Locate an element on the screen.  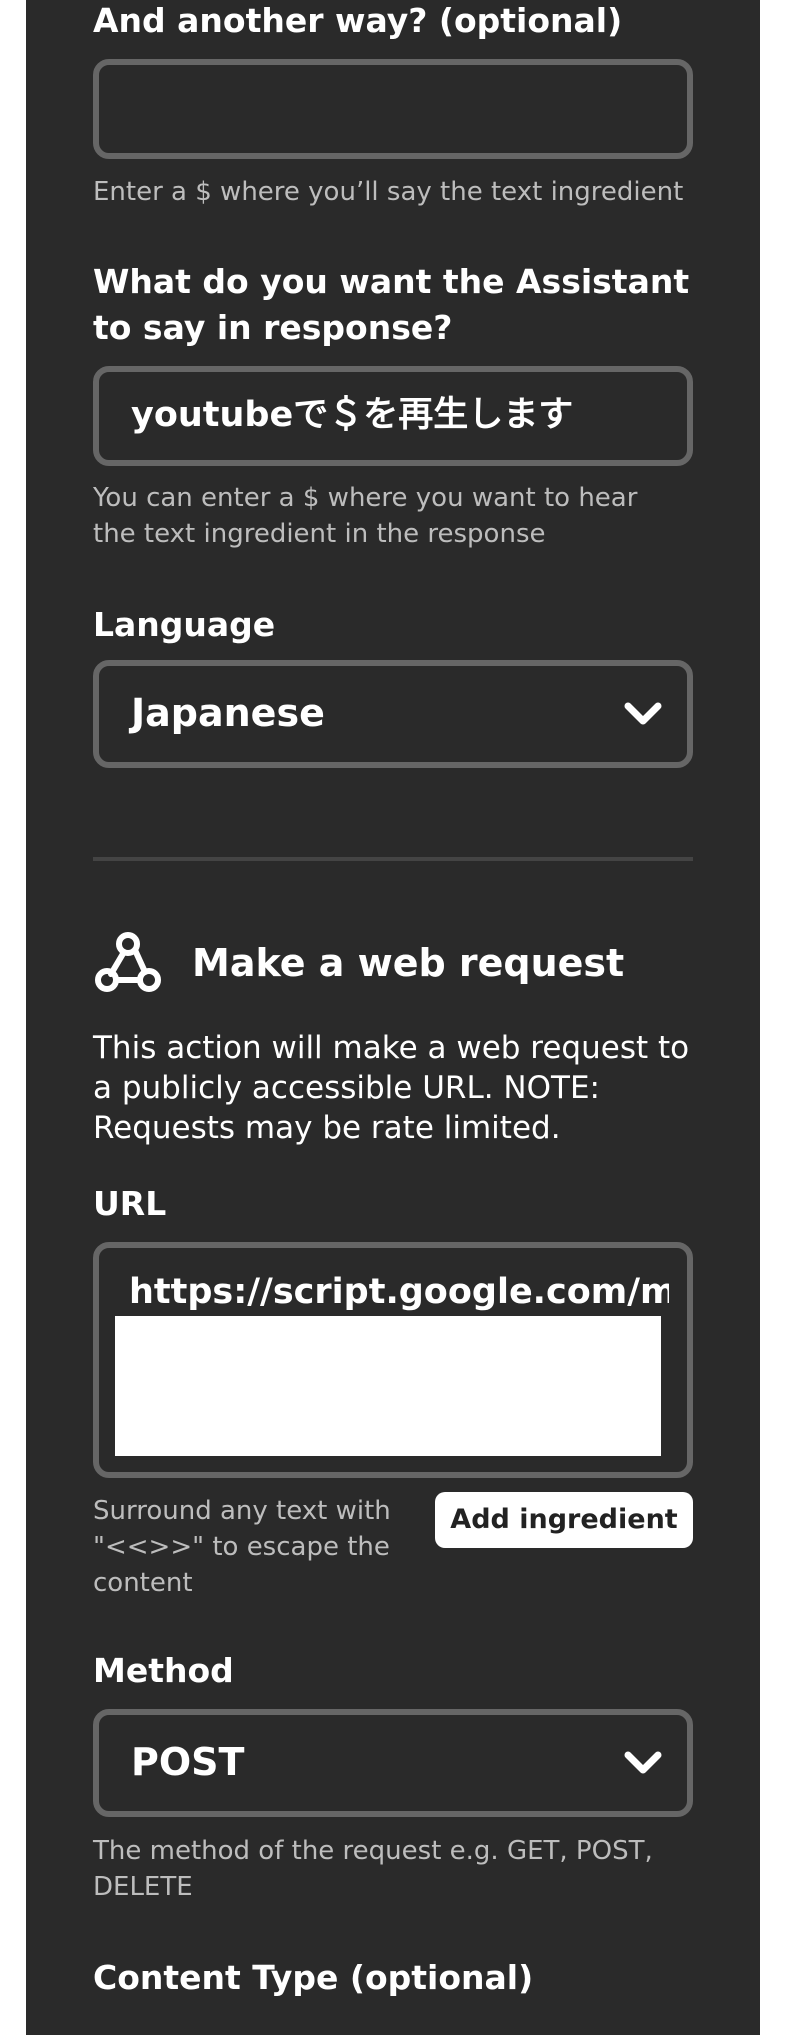
method-select: POST is located at coordinates (393, 1763).